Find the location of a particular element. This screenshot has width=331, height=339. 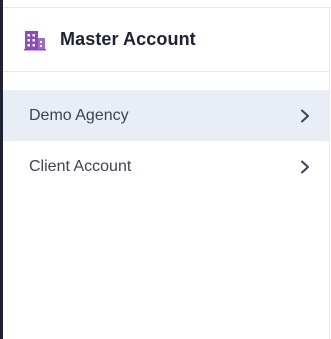

building-icon is located at coordinates (35, 40).